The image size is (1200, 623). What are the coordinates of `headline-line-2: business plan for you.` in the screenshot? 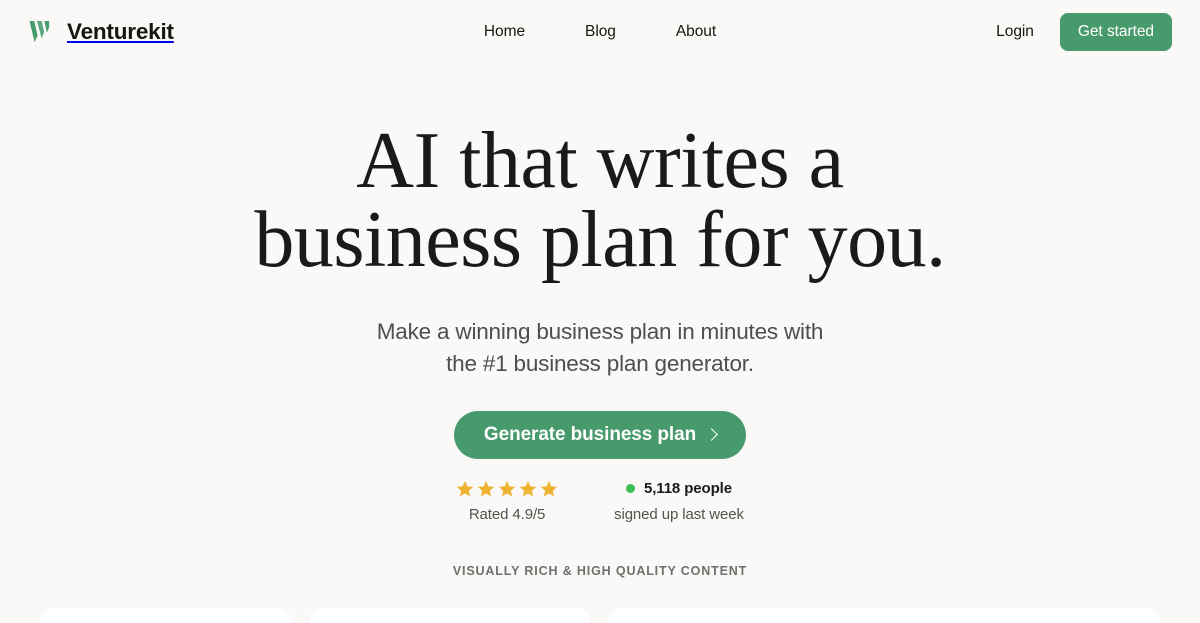 It's located at (600, 240).